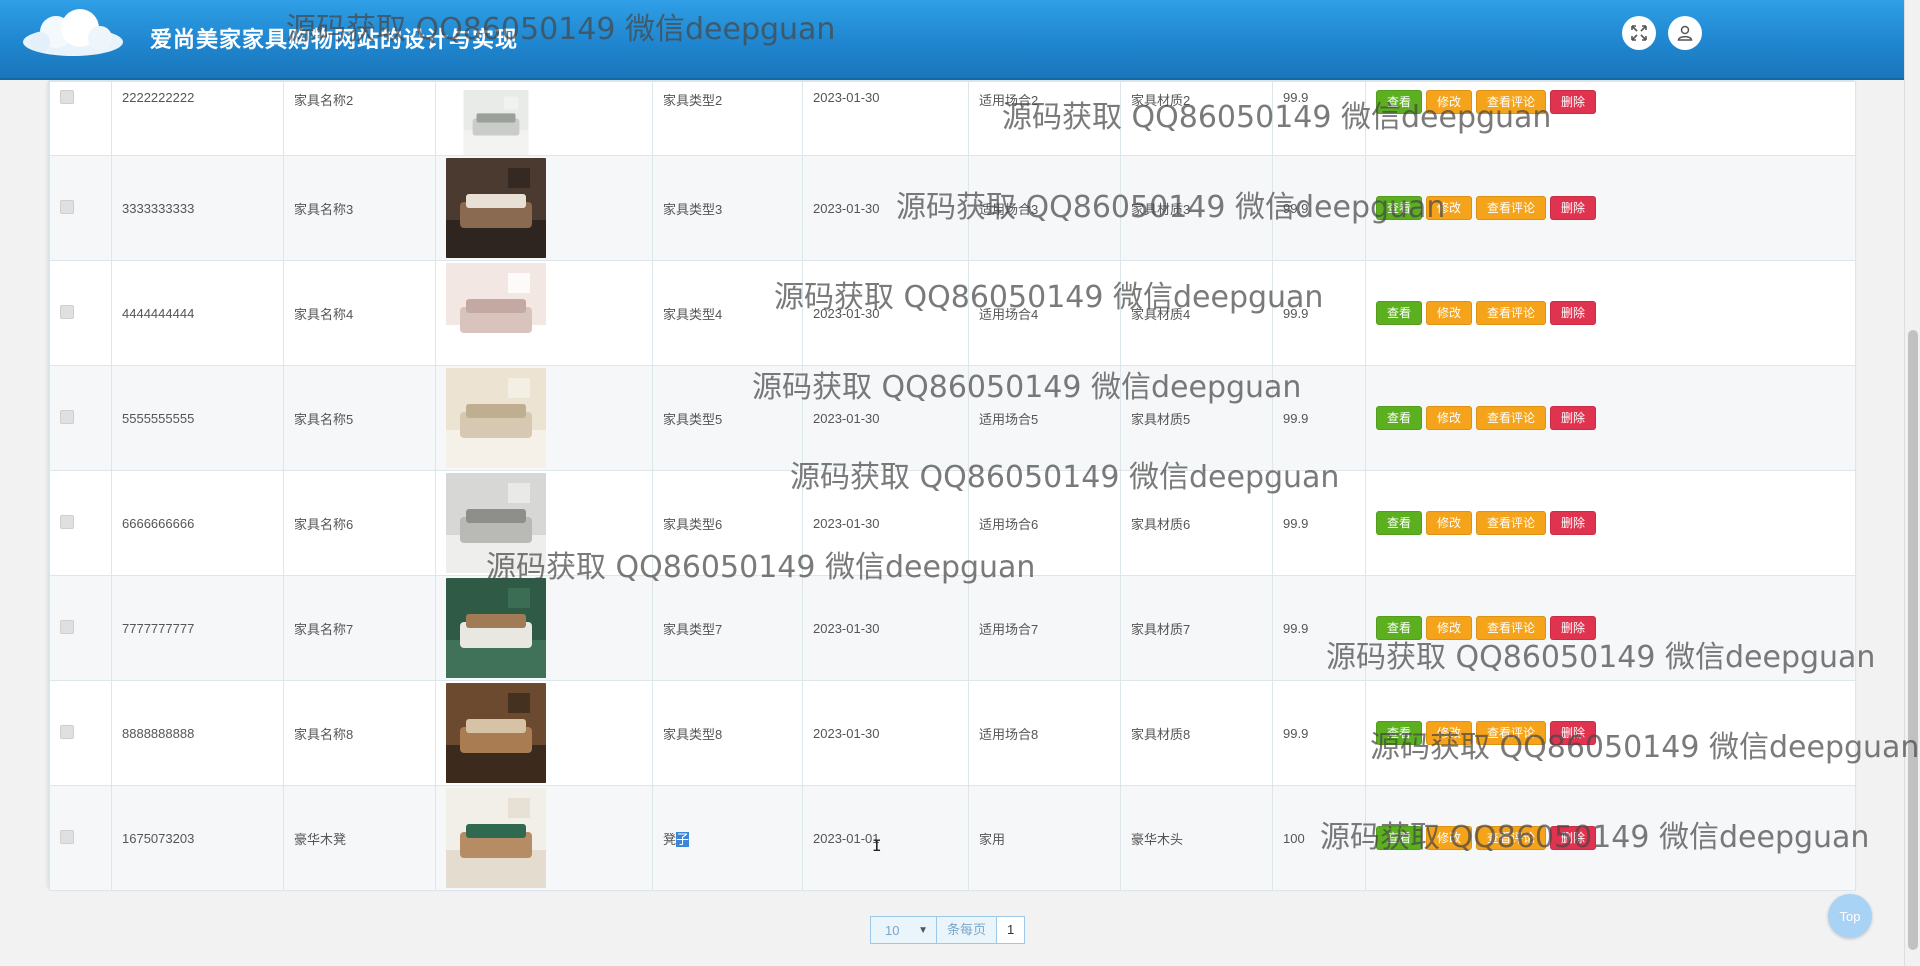 The image size is (1920, 966). What do you see at coordinates (359, 838) in the screenshot?
I see `name-cell: 豪华木凳` at bounding box center [359, 838].